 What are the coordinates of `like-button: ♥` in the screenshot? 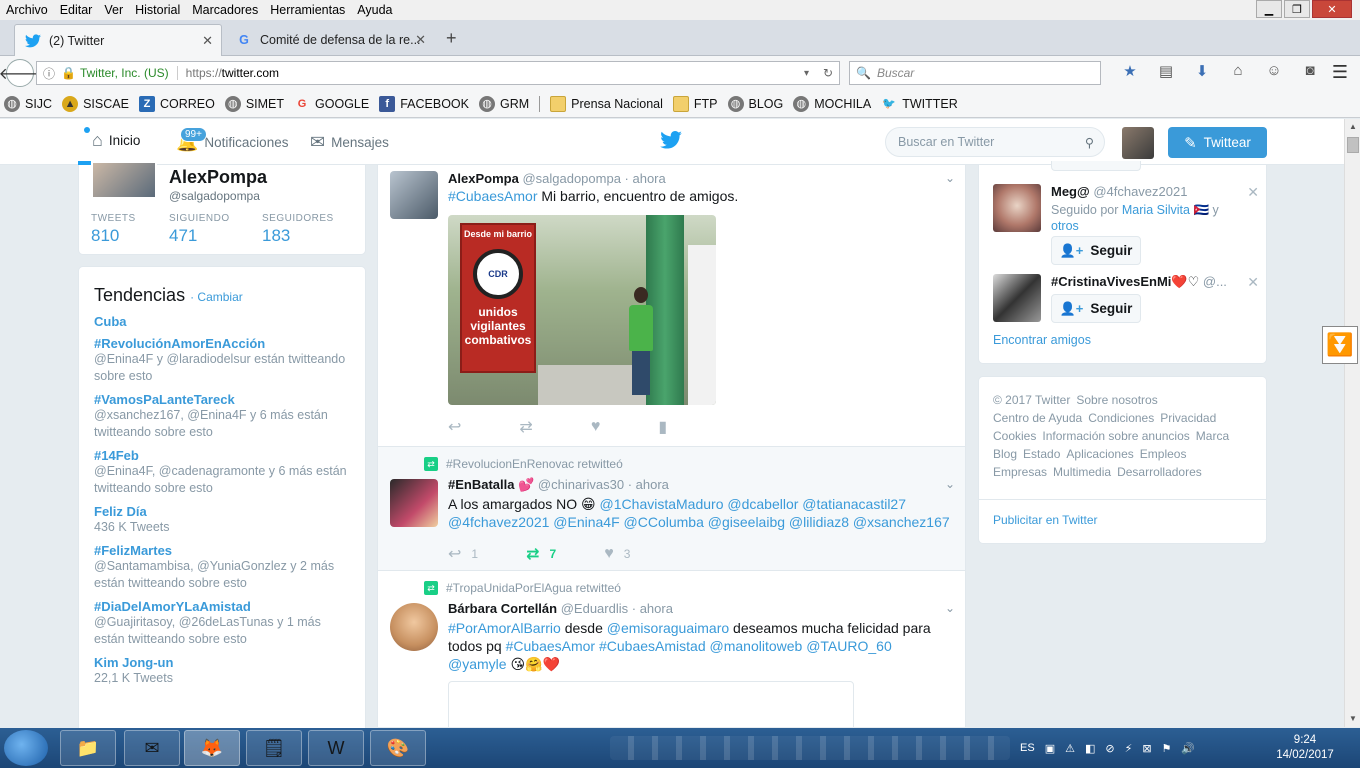 It's located at (601, 427).